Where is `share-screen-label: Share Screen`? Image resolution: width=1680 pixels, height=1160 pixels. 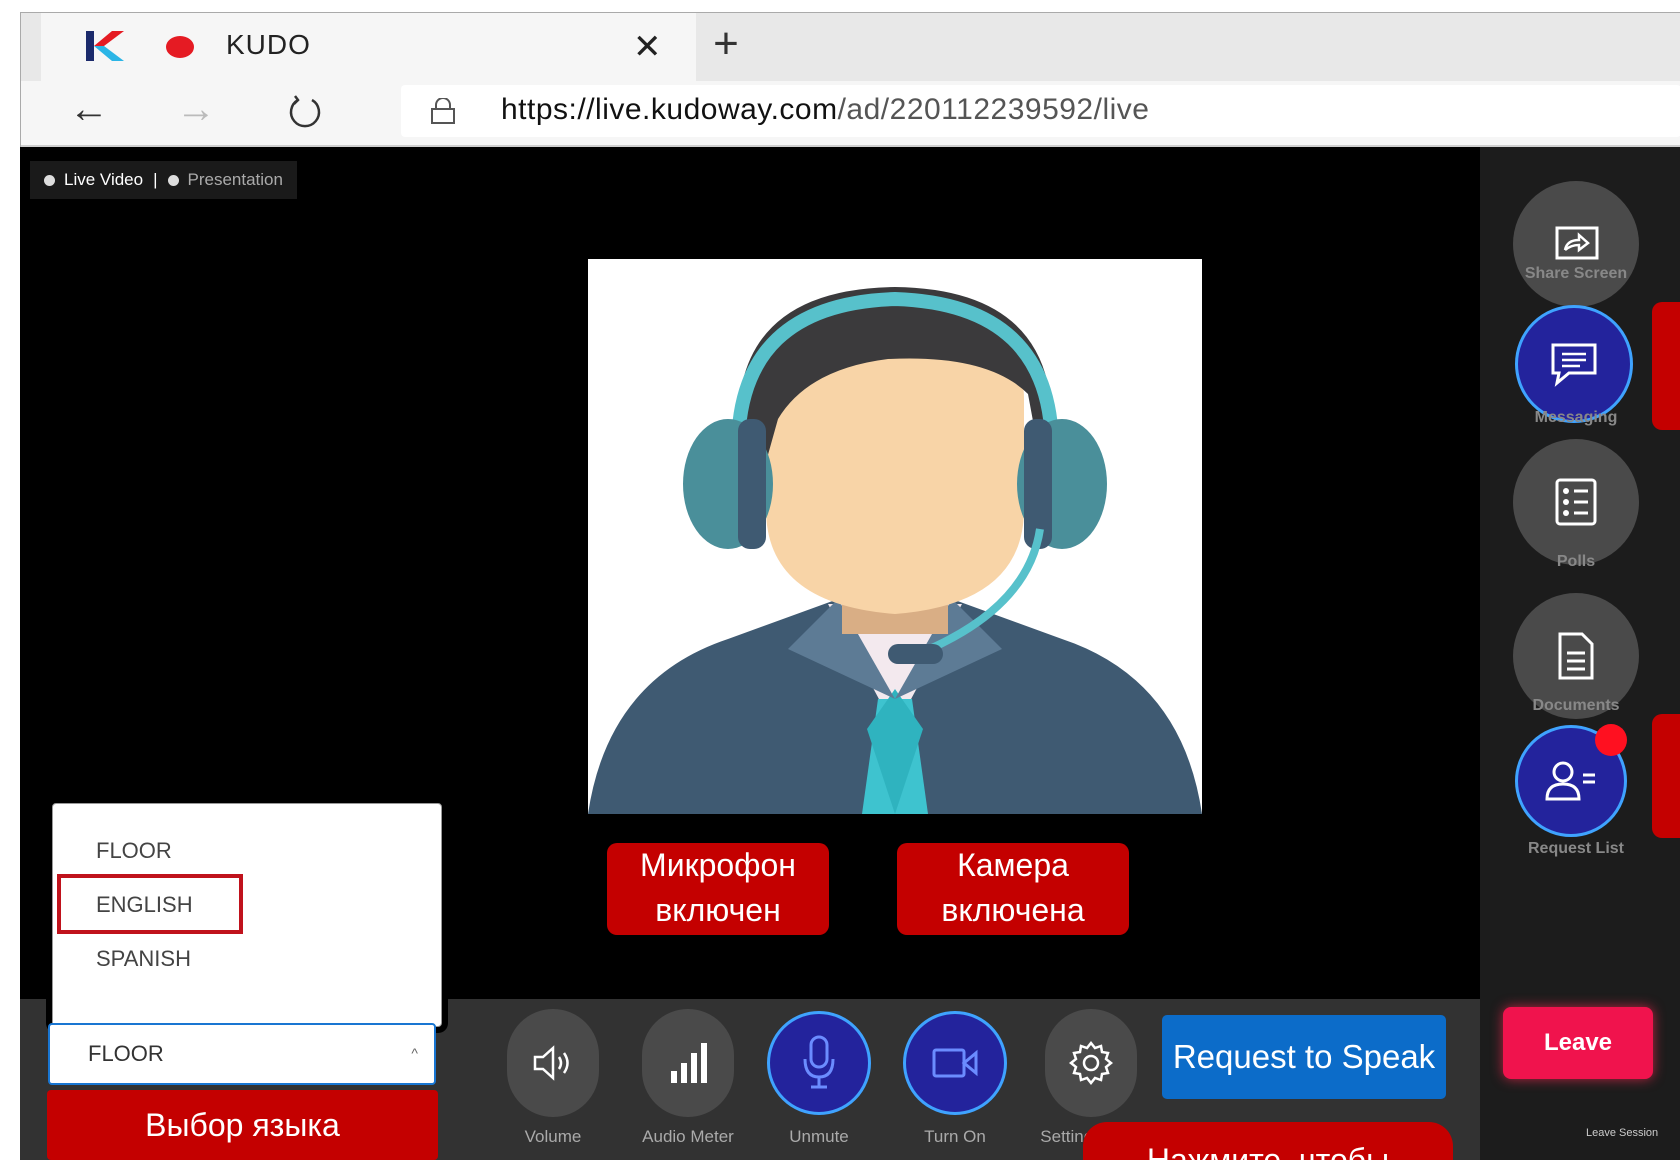
share-screen-label: Share Screen is located at coordinates (1576, 273).